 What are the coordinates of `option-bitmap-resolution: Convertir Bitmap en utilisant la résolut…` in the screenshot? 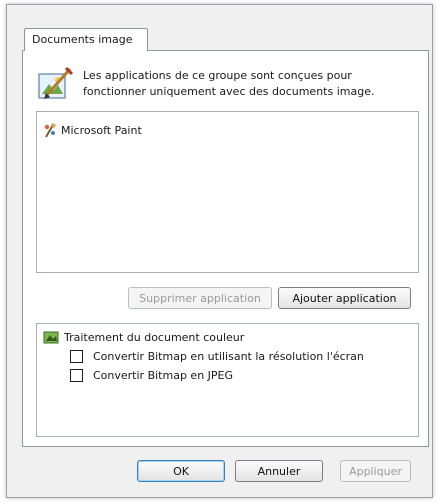 It's located at (217, 356).